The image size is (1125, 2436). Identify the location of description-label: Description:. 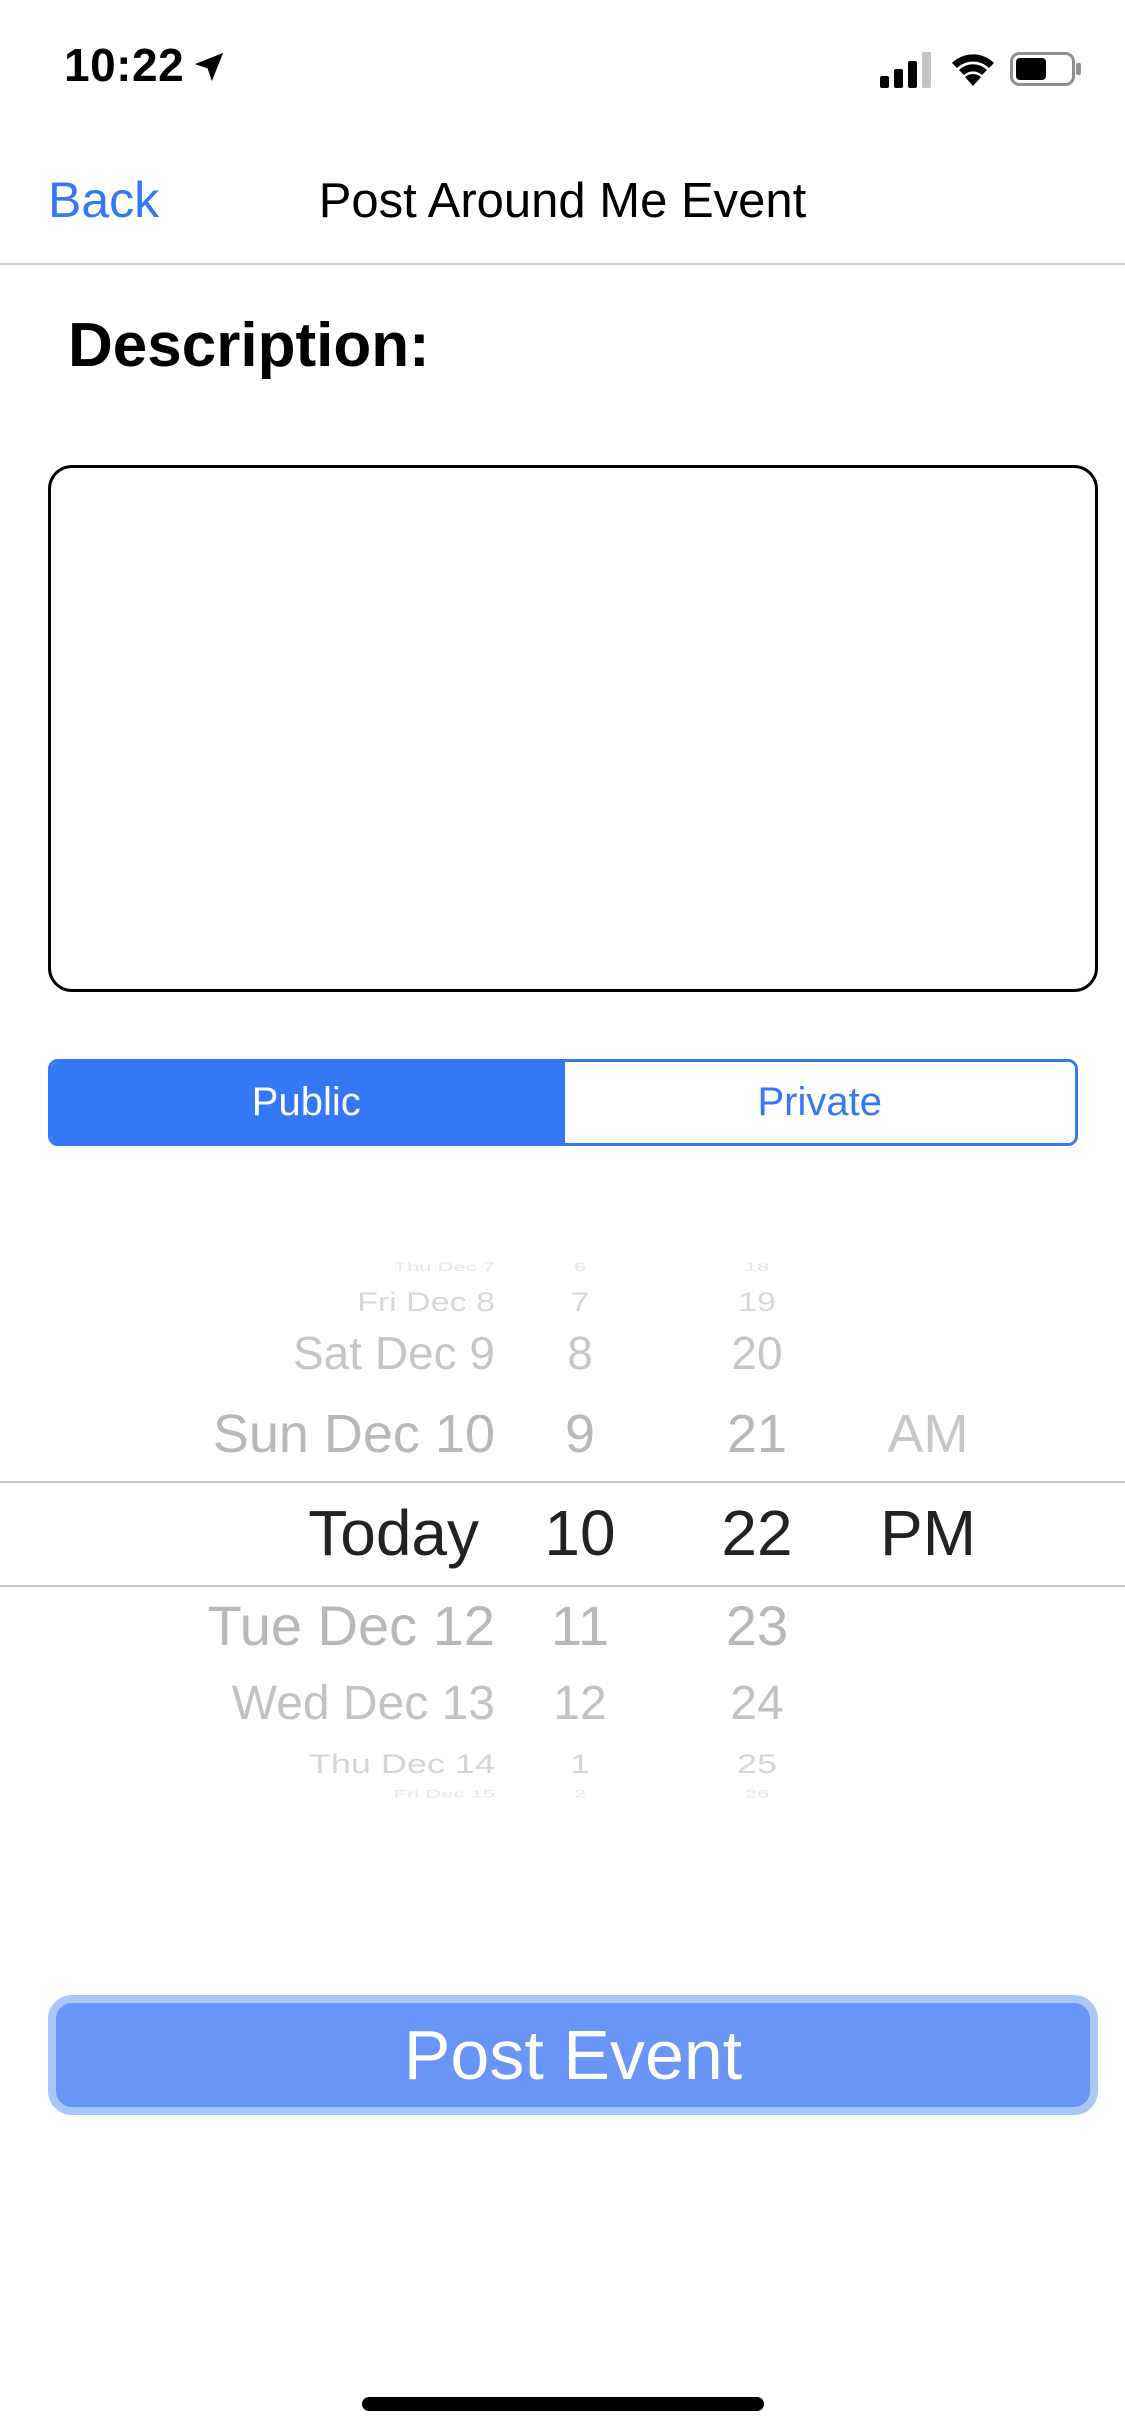
(249, 345).